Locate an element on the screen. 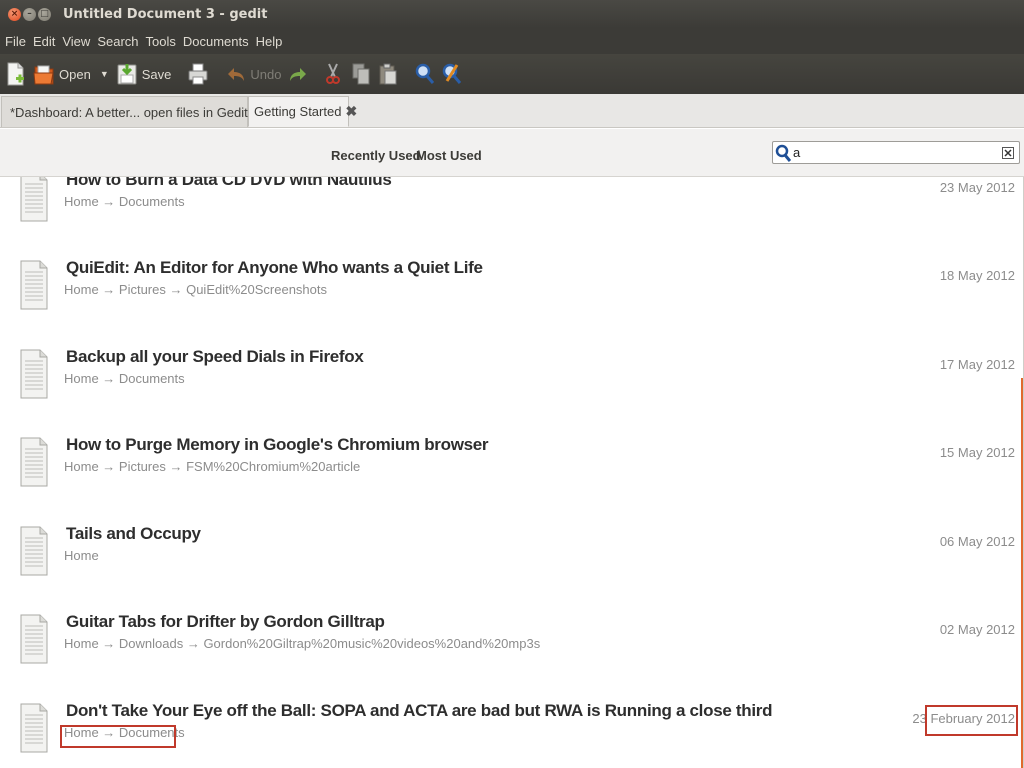 This screenshot has width=1024, height=768. title-bar: × – □ Untitled Document 3 - gedit is located at coordinates (512, 14).